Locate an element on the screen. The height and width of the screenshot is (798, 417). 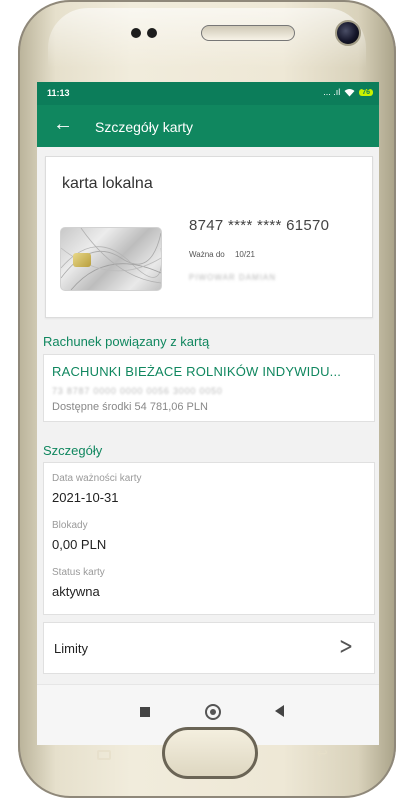
status-value: aktywna is located at coordinates (76, 591).